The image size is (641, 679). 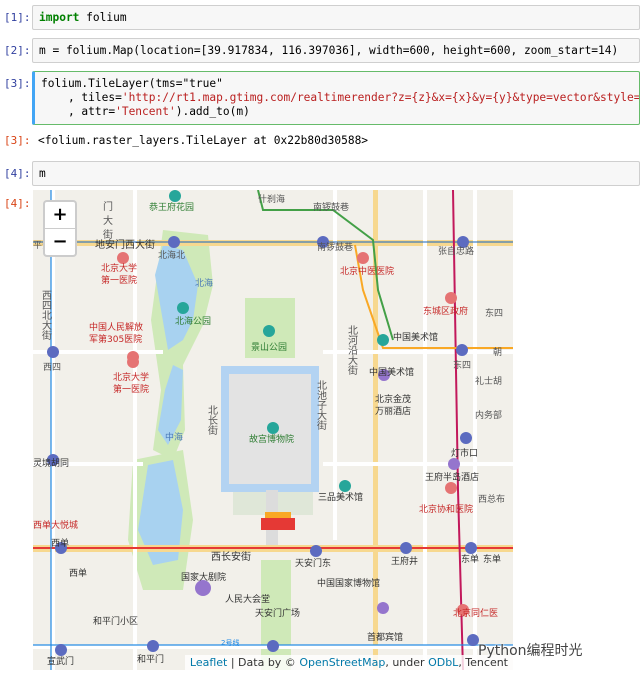 I want to click on label-gongwang: 恭王府花园, so click(x=171, y=207).